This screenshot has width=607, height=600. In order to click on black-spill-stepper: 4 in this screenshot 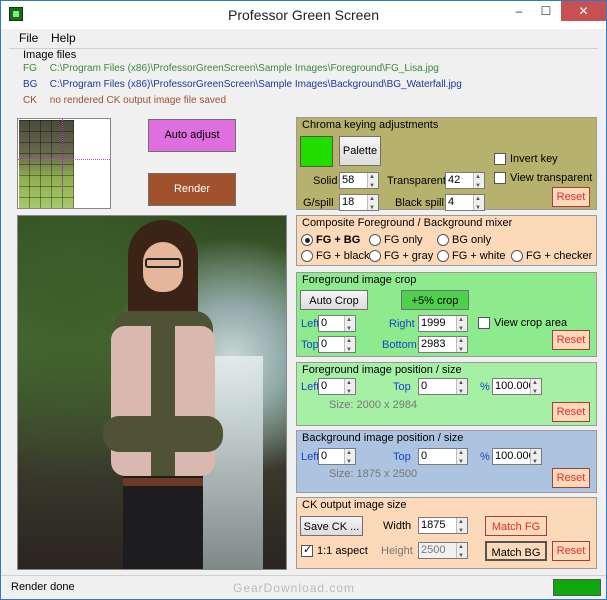, I will do `click(465, 204)`.